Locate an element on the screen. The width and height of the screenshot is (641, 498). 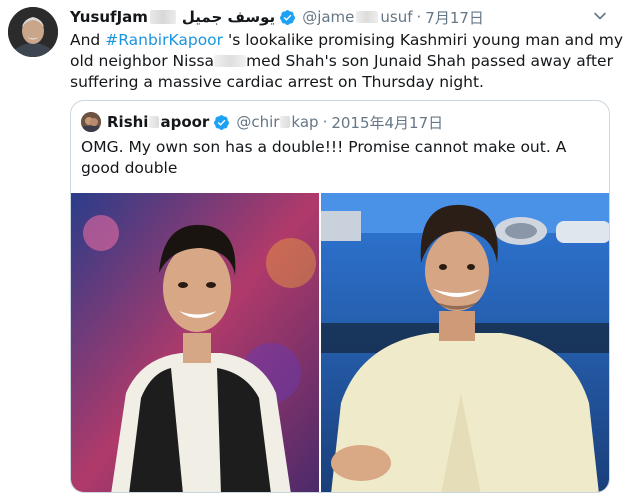
hashtag-link: #RanbirKapoor is located at coordinates (164, 40).